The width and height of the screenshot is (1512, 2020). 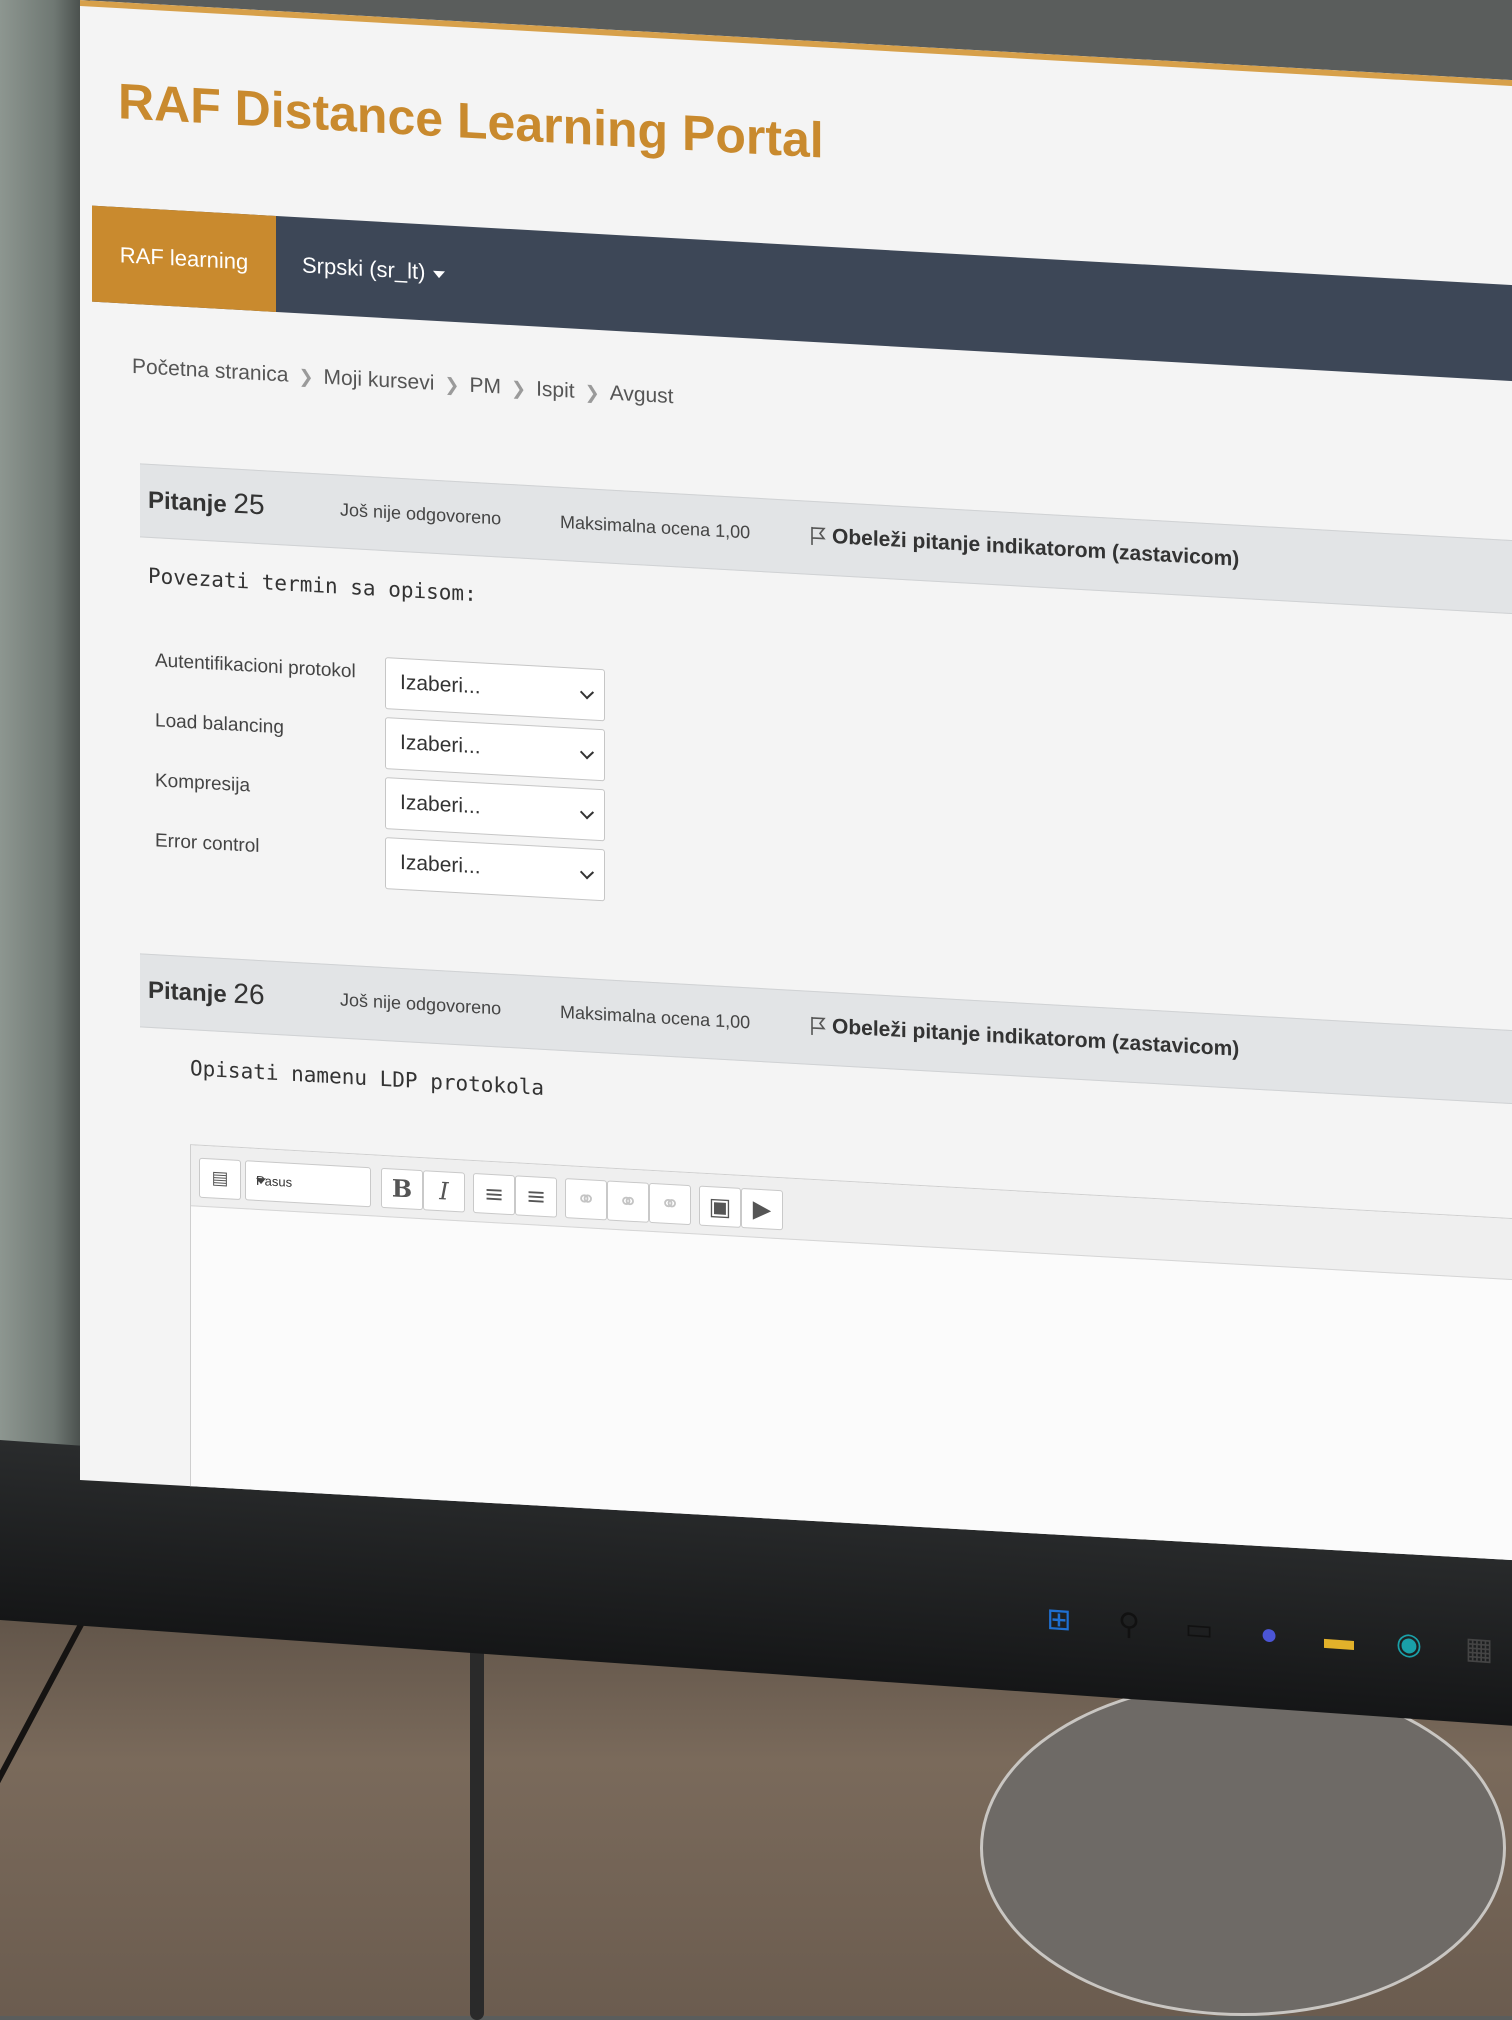 What do you see at coordinates (219, 724) in the screenshot?
I see `match-term-label: Load balancing` at bounding box center [219, 724].